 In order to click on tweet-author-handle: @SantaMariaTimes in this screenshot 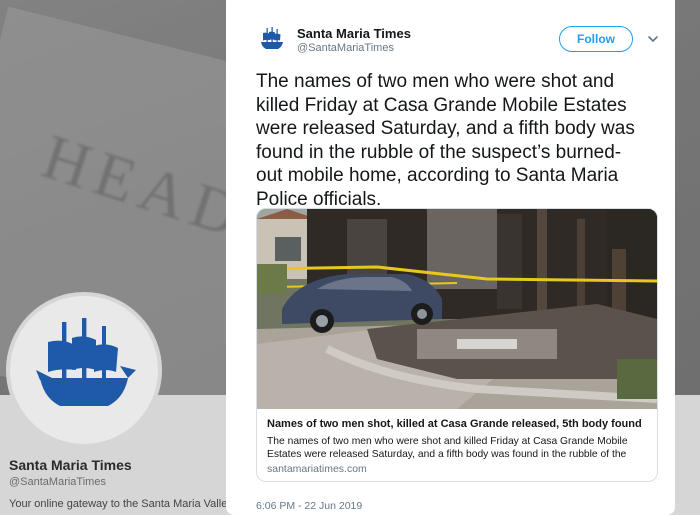, I will do `click(345, 48)`.